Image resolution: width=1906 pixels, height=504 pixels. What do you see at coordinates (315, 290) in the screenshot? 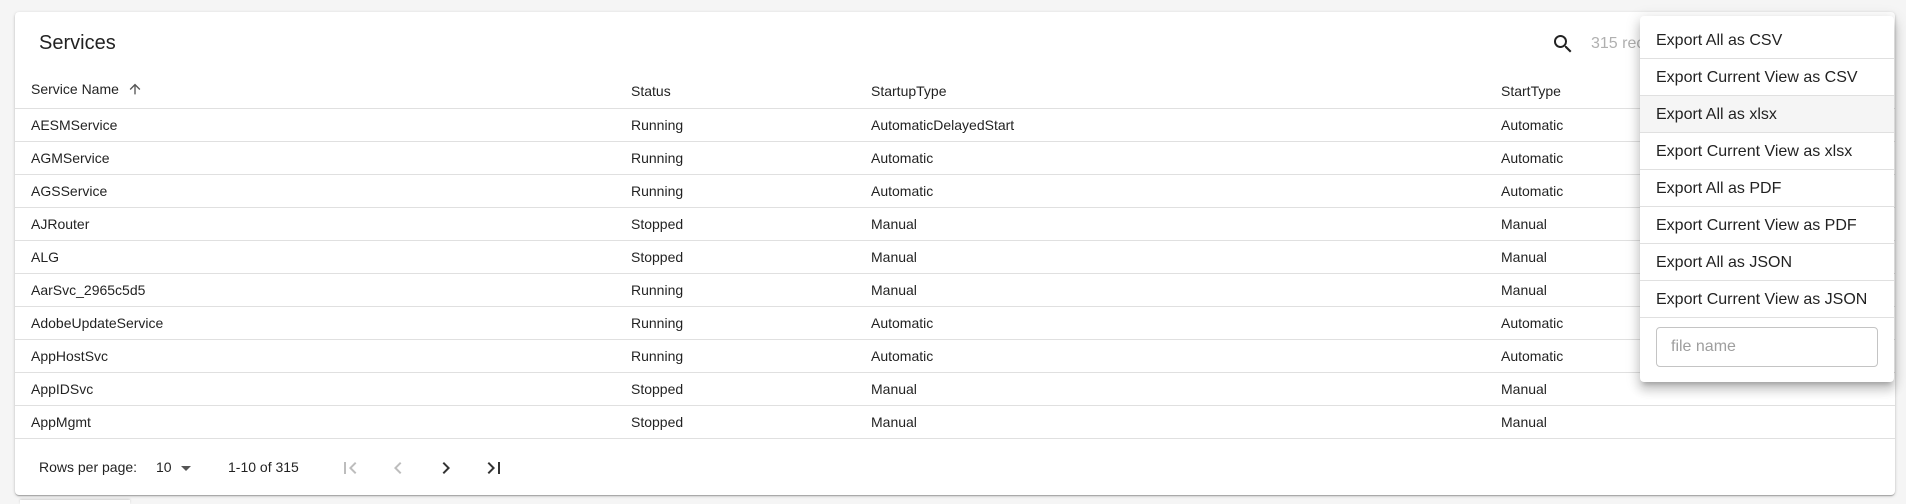
I see `cell-service-name: AarSvc_2965c5d5` at bounding box center [315, 290].